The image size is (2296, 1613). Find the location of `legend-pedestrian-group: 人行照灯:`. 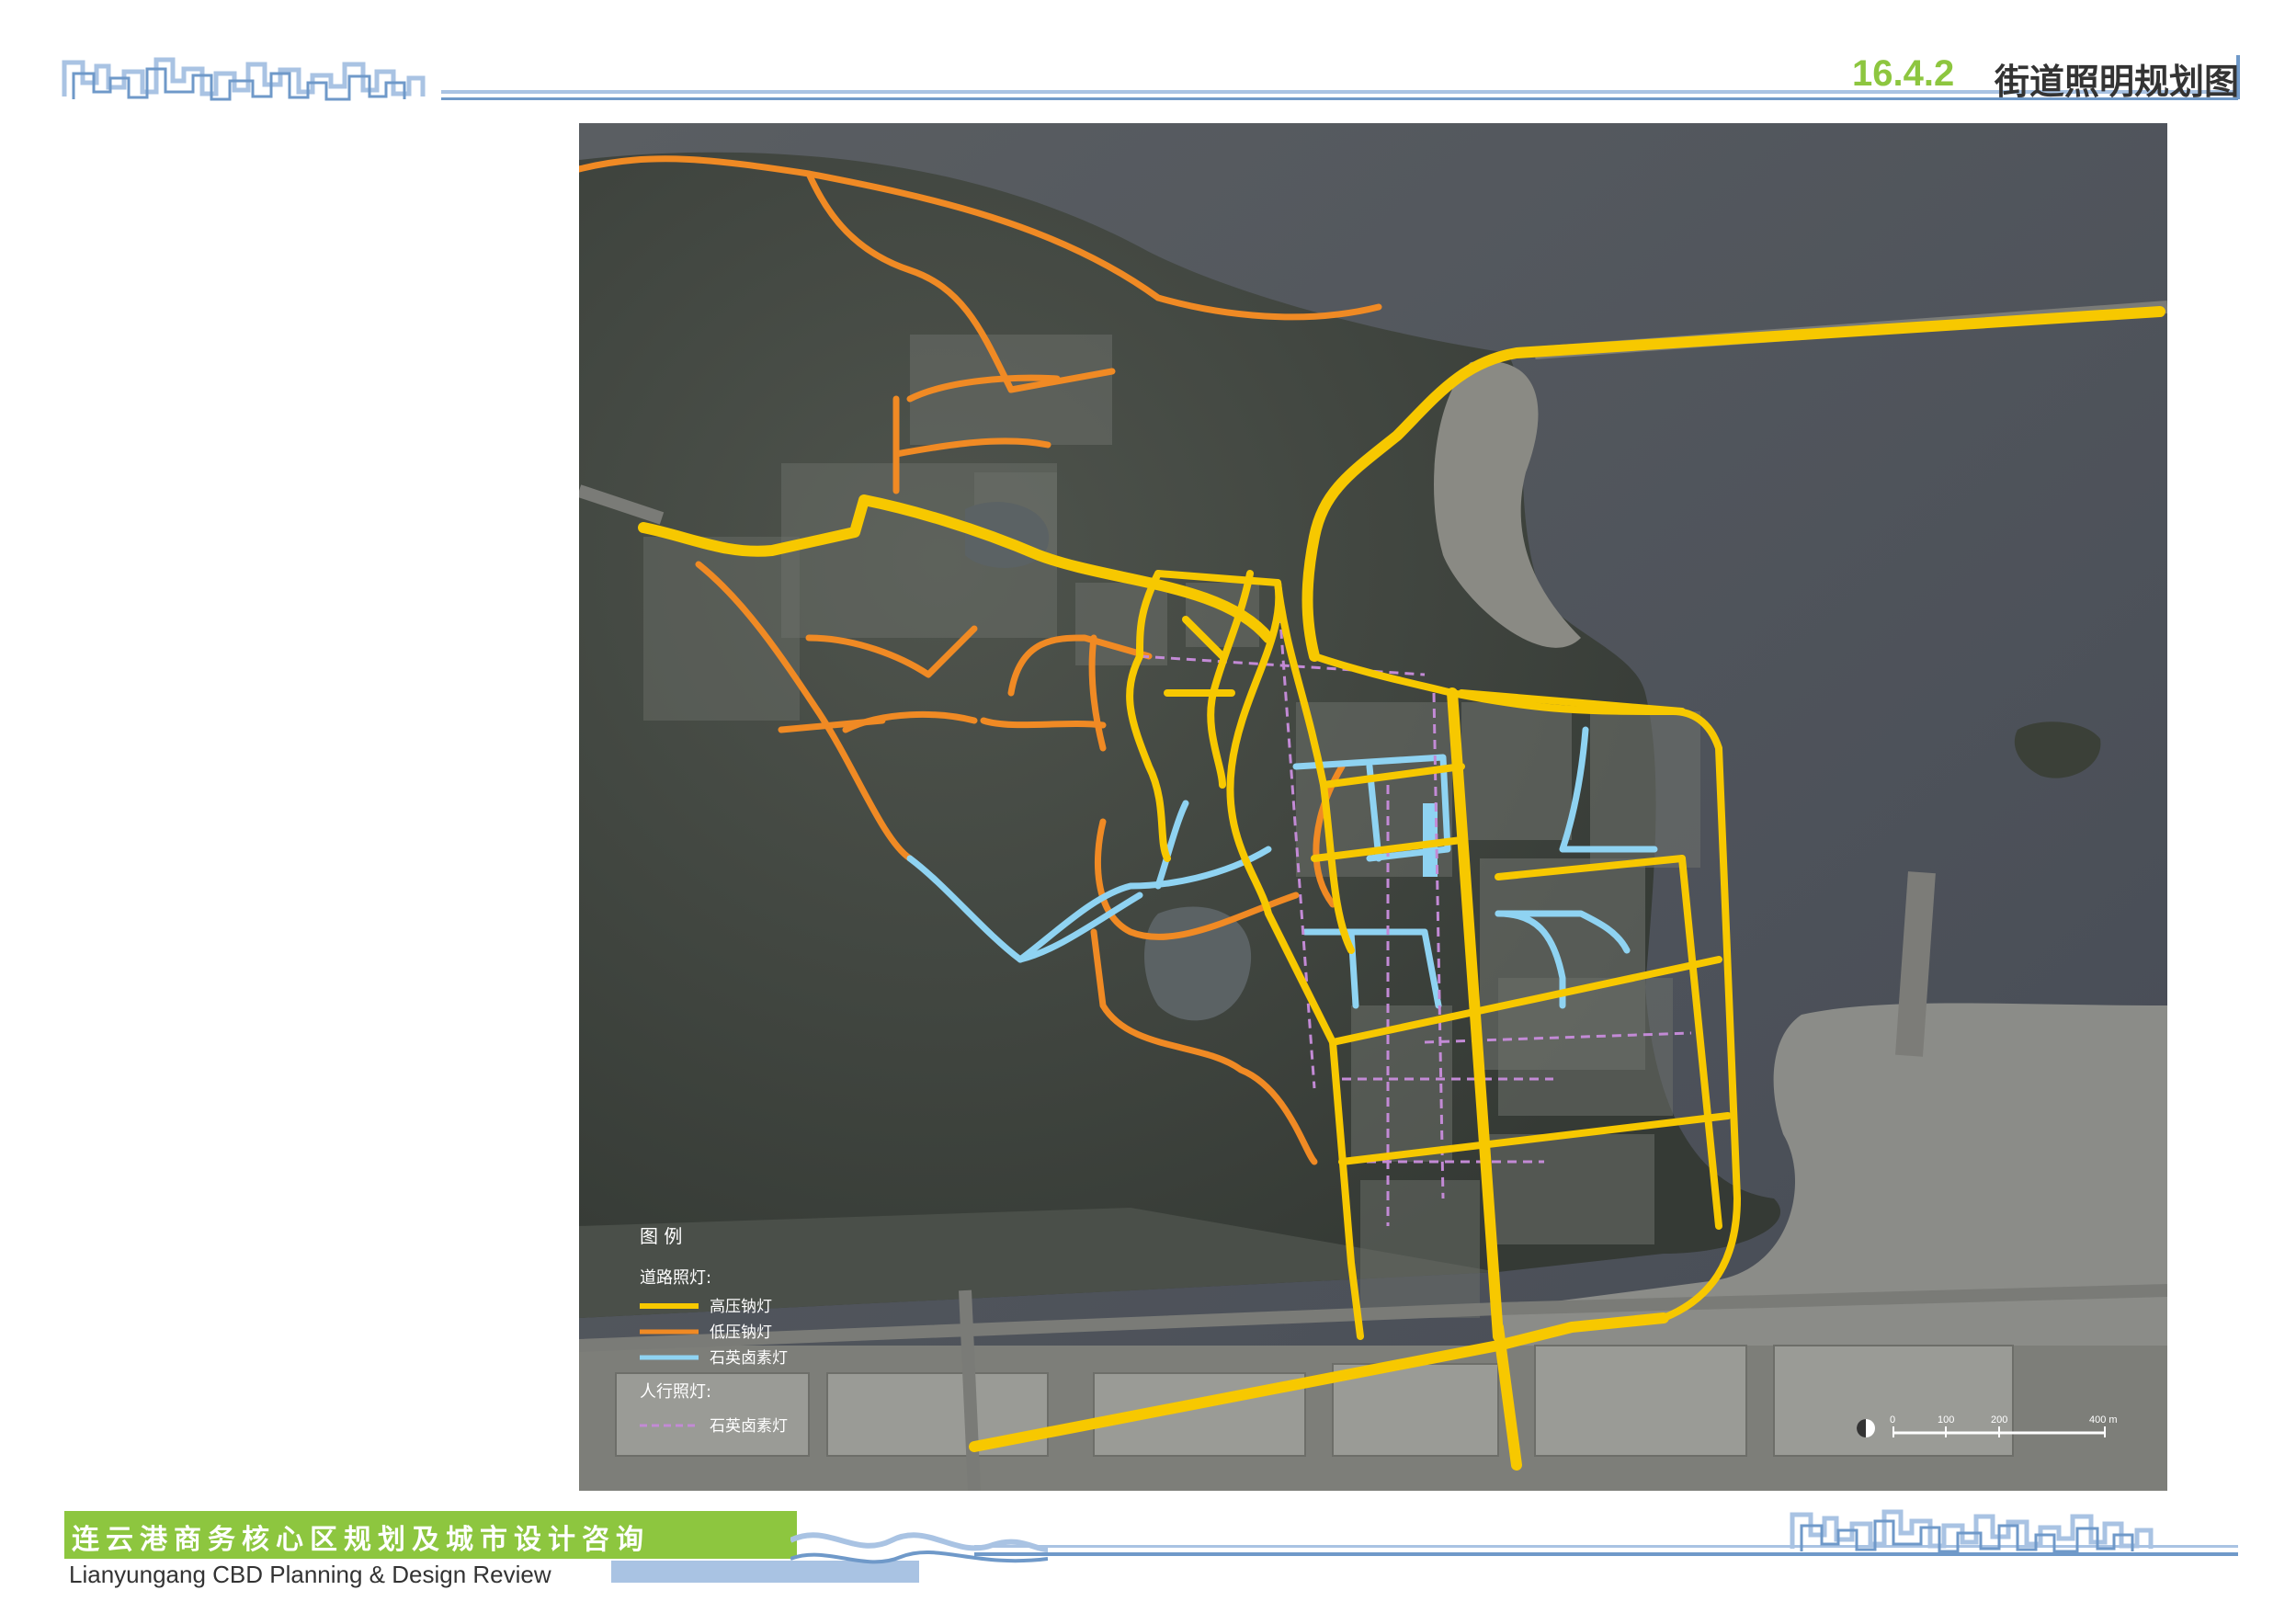

legend-pedestrian-group: 人行照灯: is located at coordinates (676, 1392).